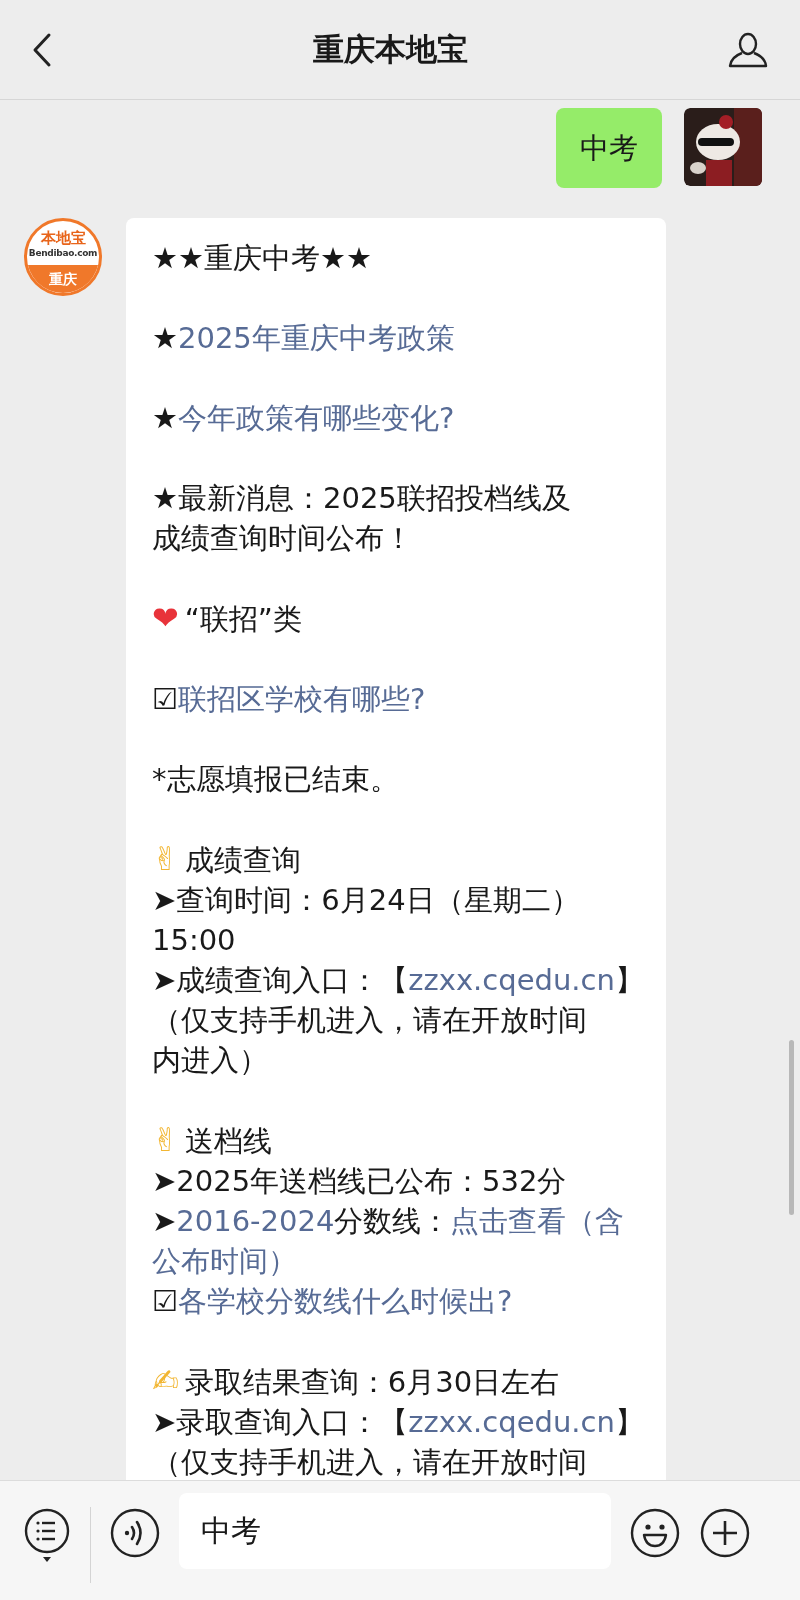 Image resolution: width=800 pixels, height=1600 pixels. I want to click on message-text: ★★重庆中考★★, so click(262, 258).